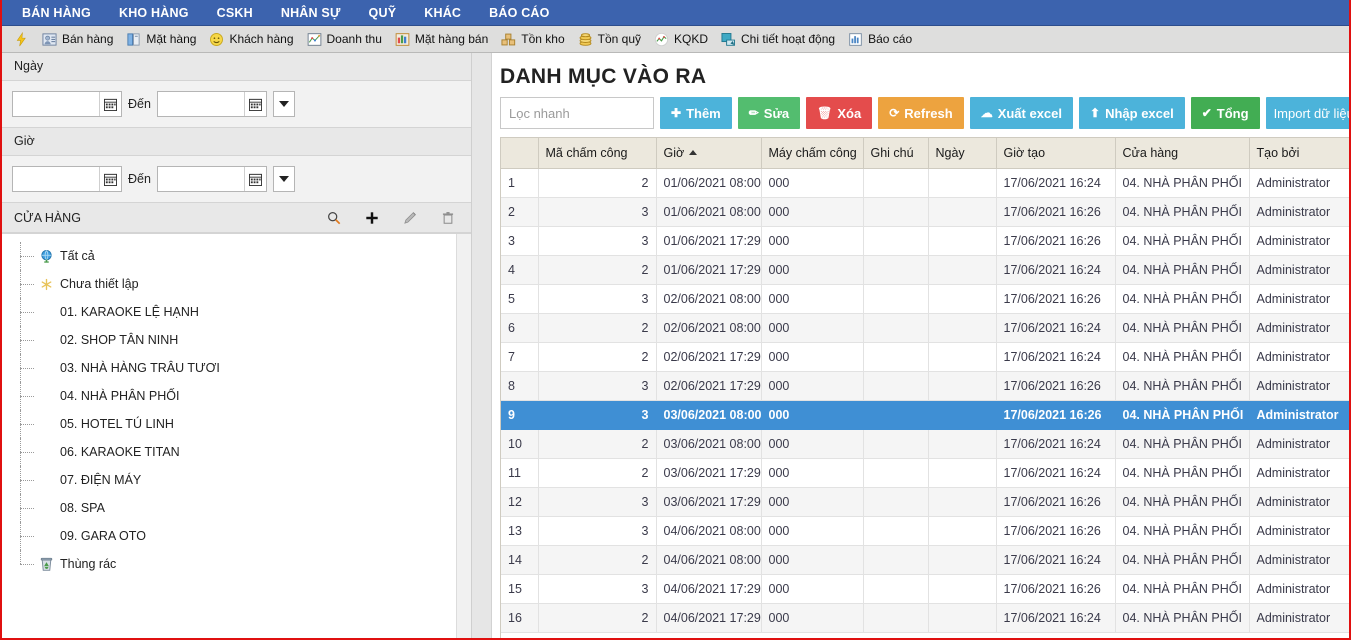 This screenshot has width=1351, height=640. Describe the element at coordinates (56, 13) in the screenshot. I see `menu-ban-hang: BÁN HÀNG` at that location.